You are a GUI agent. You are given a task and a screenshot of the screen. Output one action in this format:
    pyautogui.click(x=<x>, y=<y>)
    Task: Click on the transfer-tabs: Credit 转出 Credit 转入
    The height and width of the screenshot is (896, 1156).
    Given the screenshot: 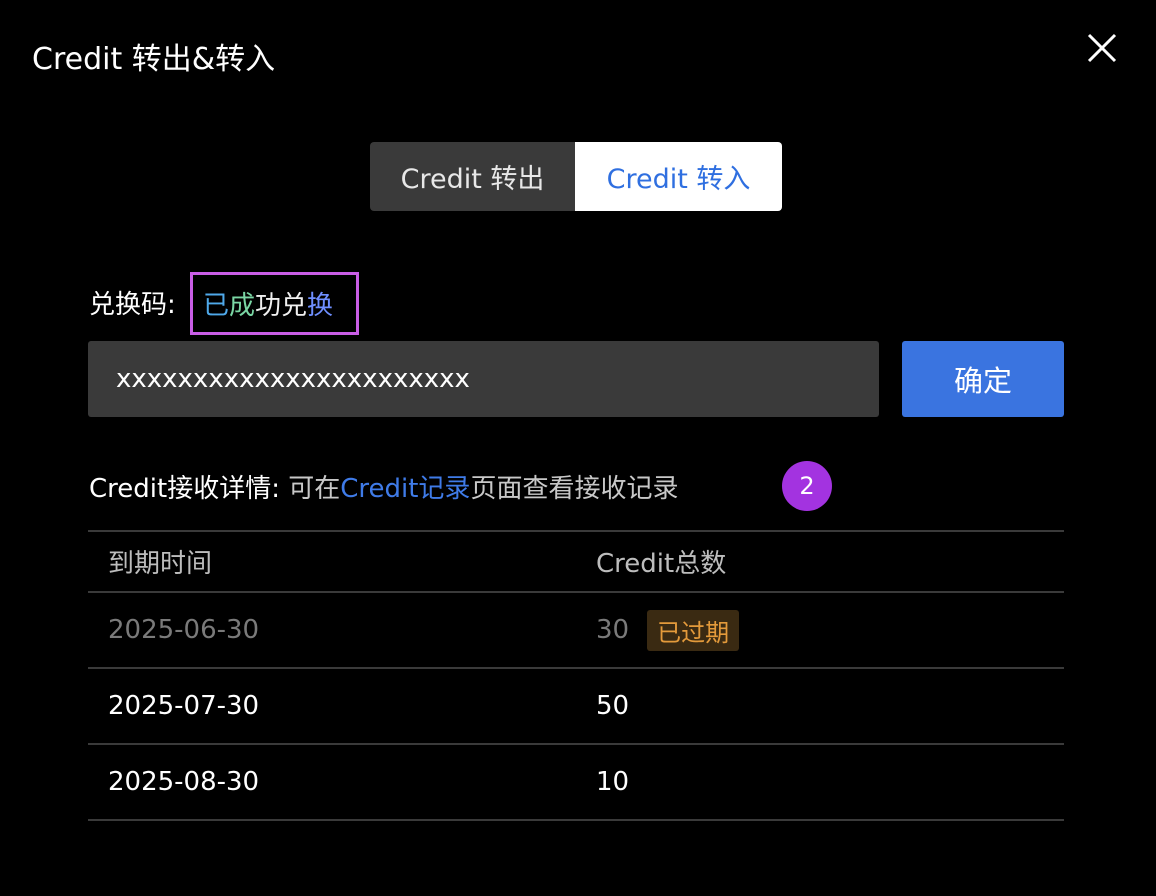 What is the action you would take?
    pyautogui.click(x=576, y=176)
    